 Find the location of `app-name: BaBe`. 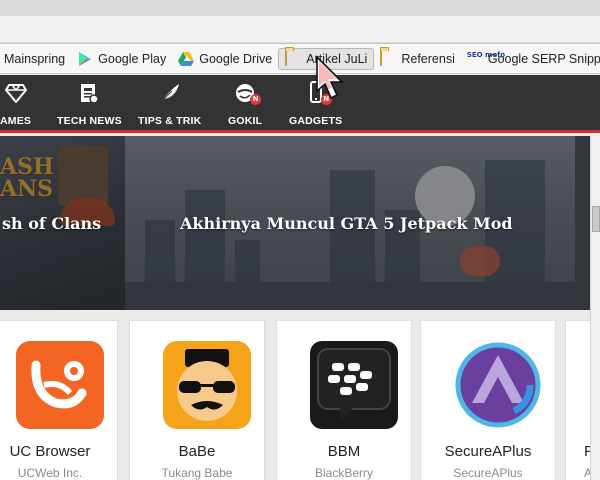

app-name: BaBe is located at coordinates (197, 451).